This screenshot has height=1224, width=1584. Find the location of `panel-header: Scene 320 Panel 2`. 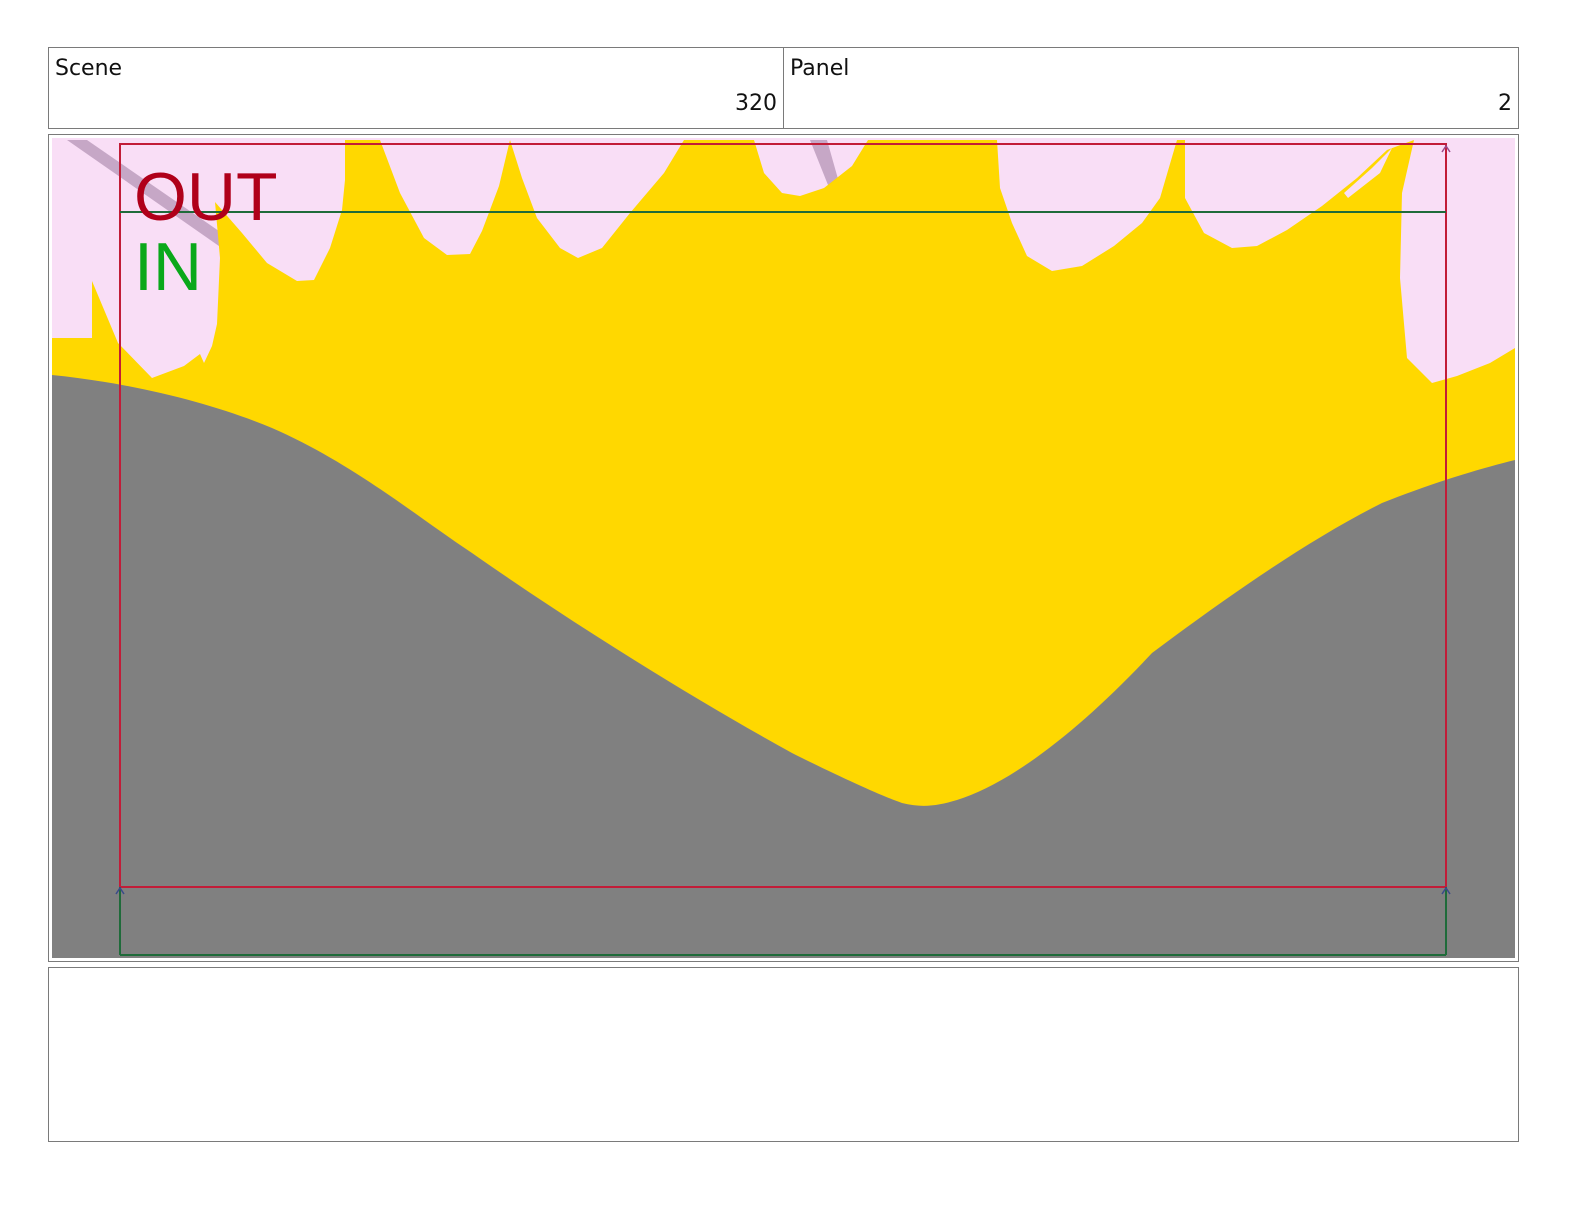

panel-header: Scene 320 Panel 2 is located at coordinates (783, 88).